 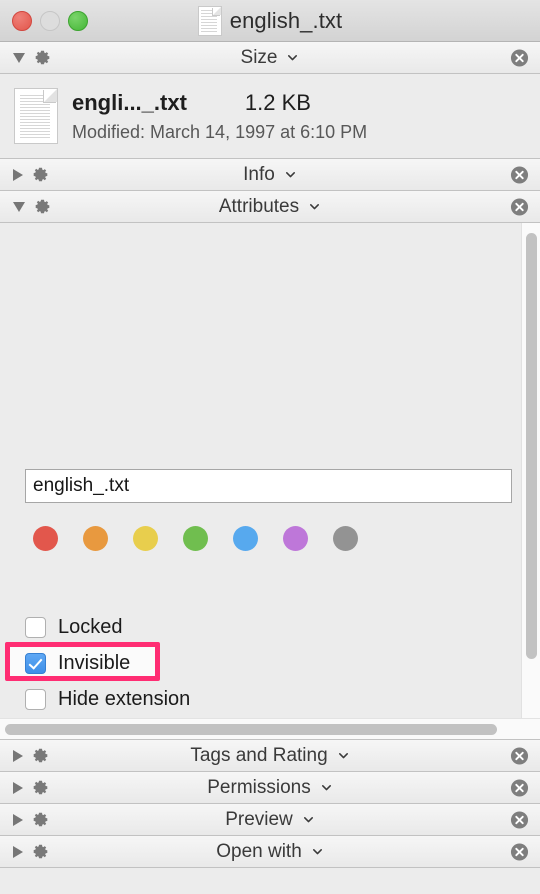 I want to click on section-info-controls, so click(x=24, y=174).